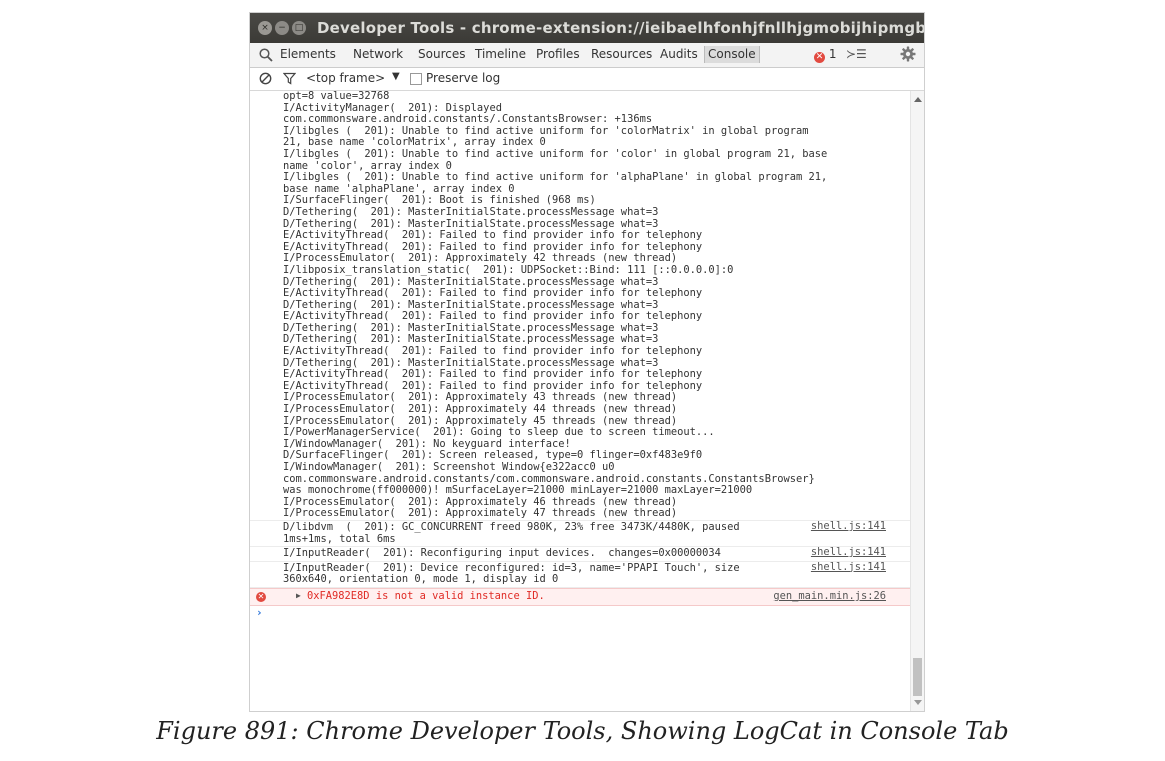  I want to click on log-line: opt=8 value=32768, so click(336, 96).